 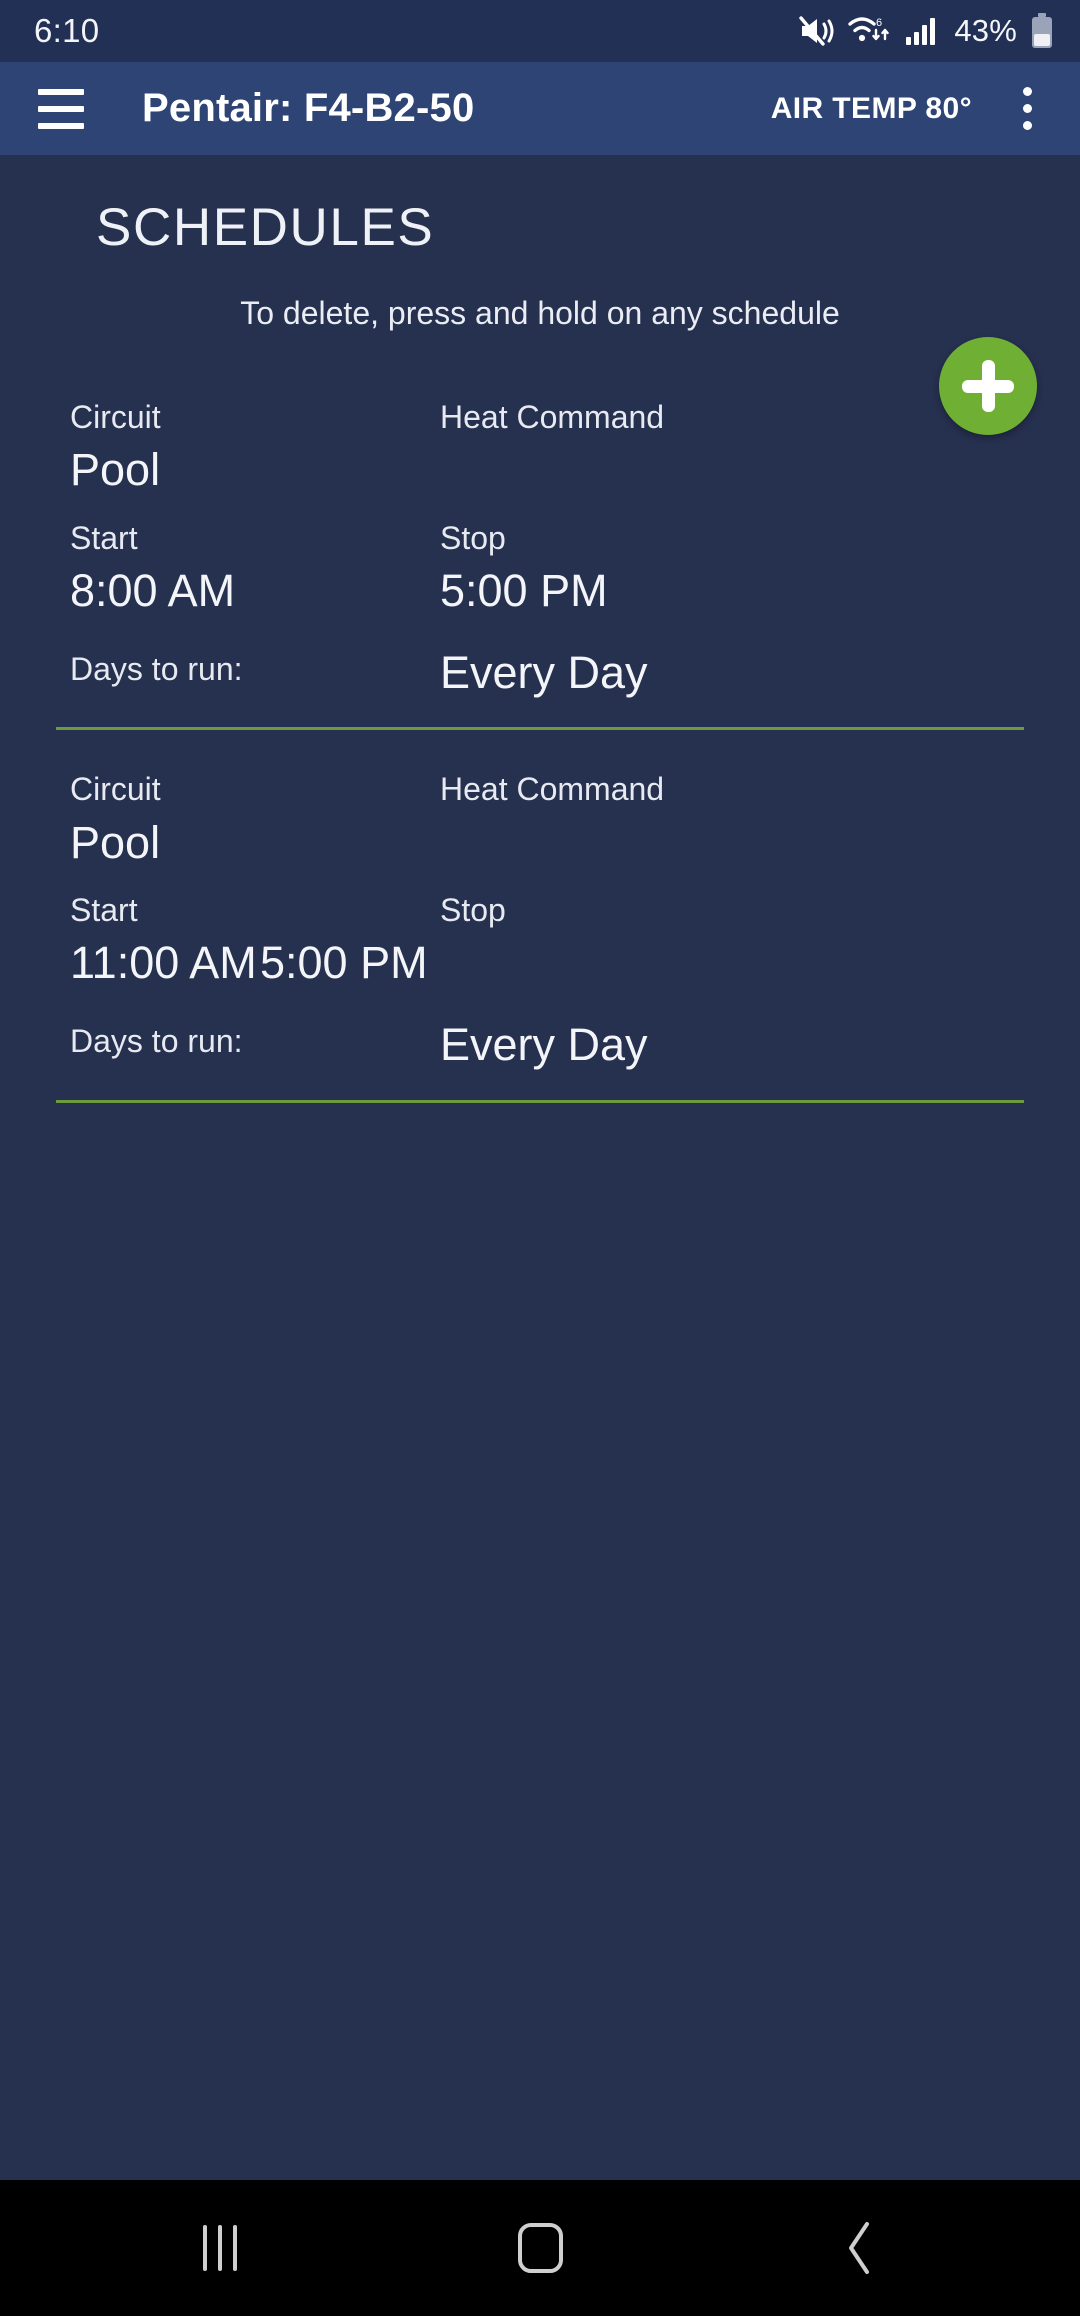 I want to click on kebab-menu-icon, so click(x=1027, y=109).